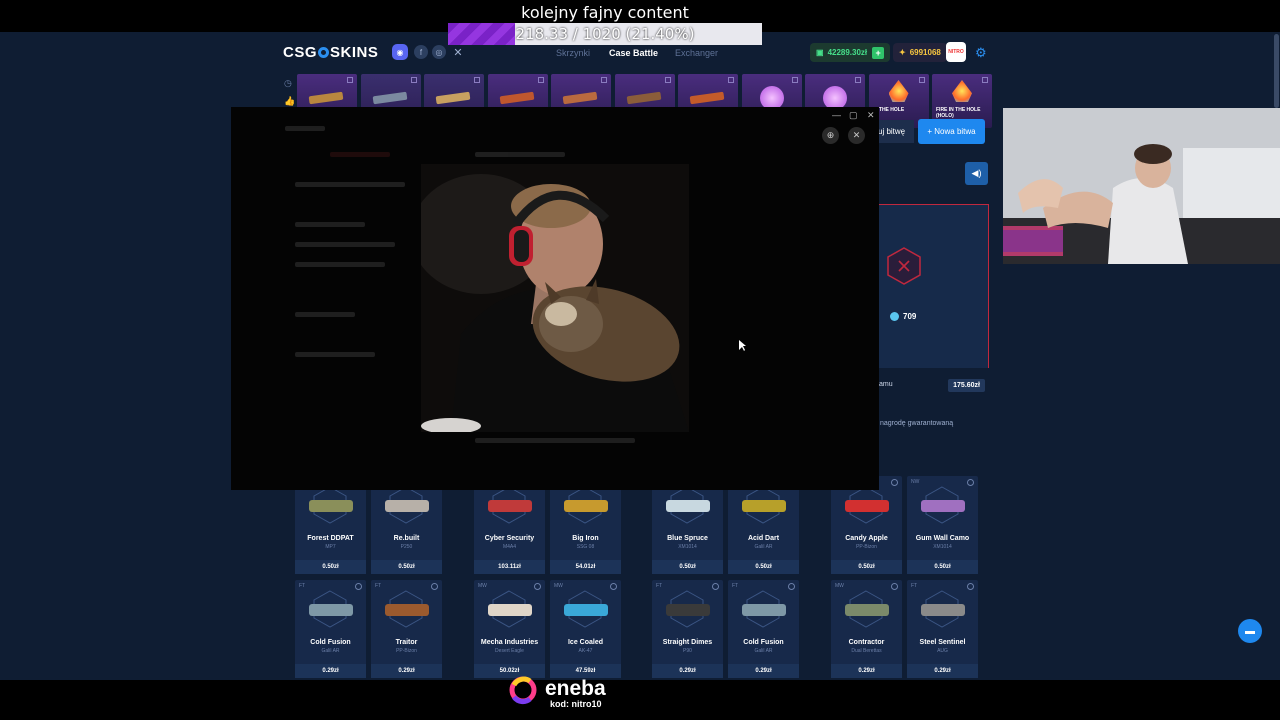 The height and width of the screenshot is (720, 1280). I want to click on window-close-icon: ✕, so click(871, 115).